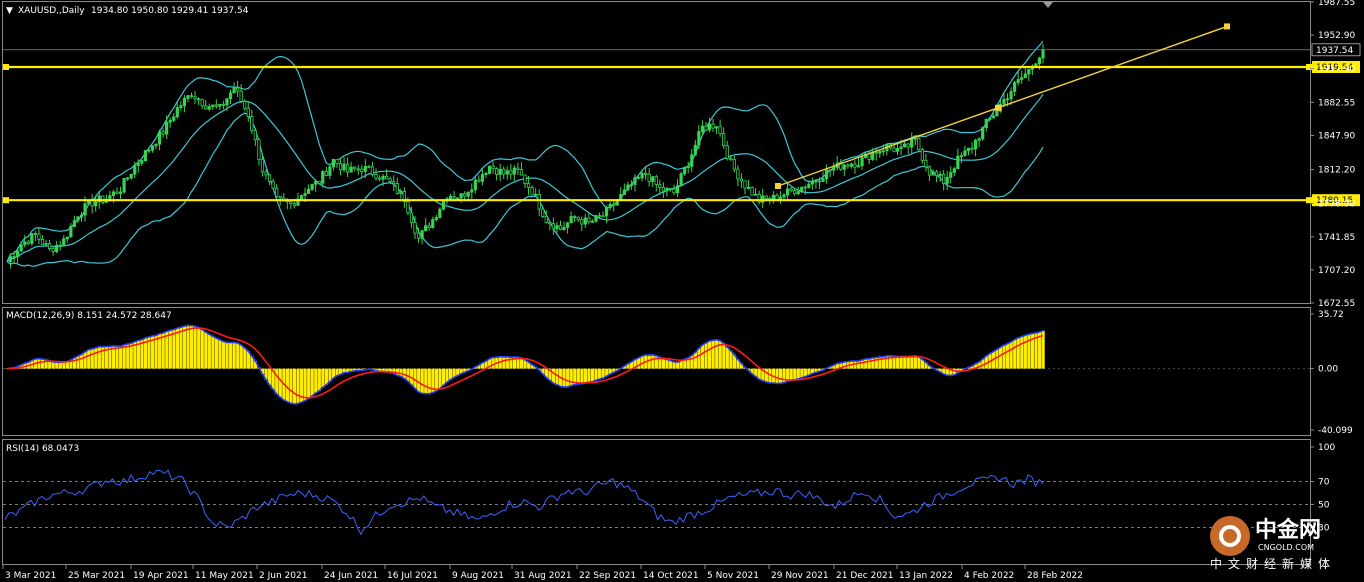  I want to click on trendline-start-handle, so click(778, 185).